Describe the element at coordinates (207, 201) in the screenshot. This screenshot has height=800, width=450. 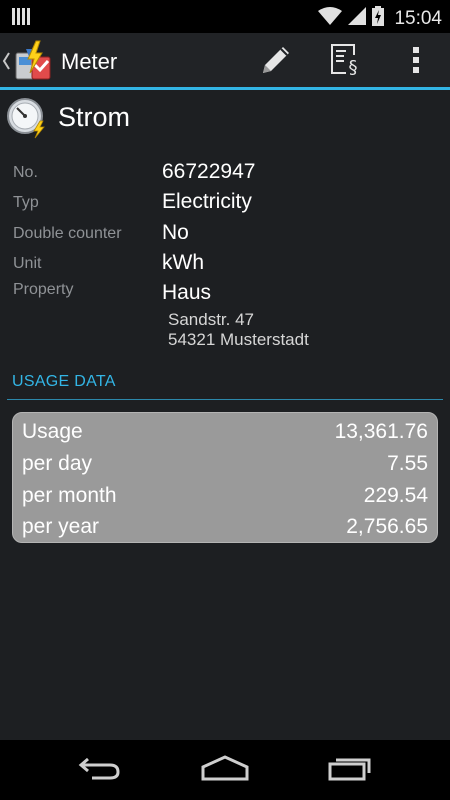
I see `value-type: Electricity` at that location.